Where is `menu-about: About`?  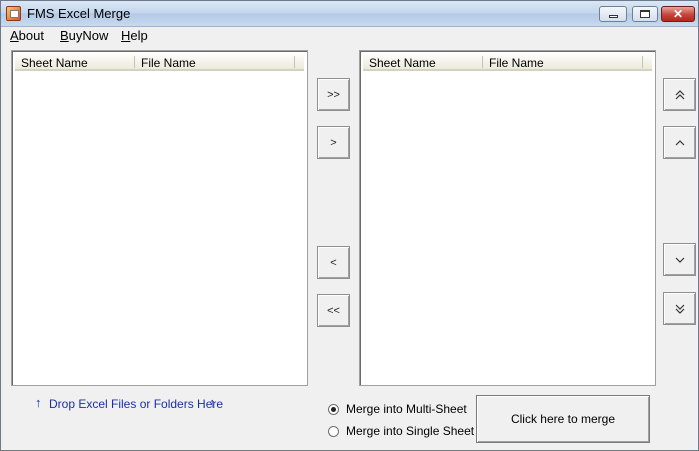
menu-about: About is located at coordinates (27, 35).